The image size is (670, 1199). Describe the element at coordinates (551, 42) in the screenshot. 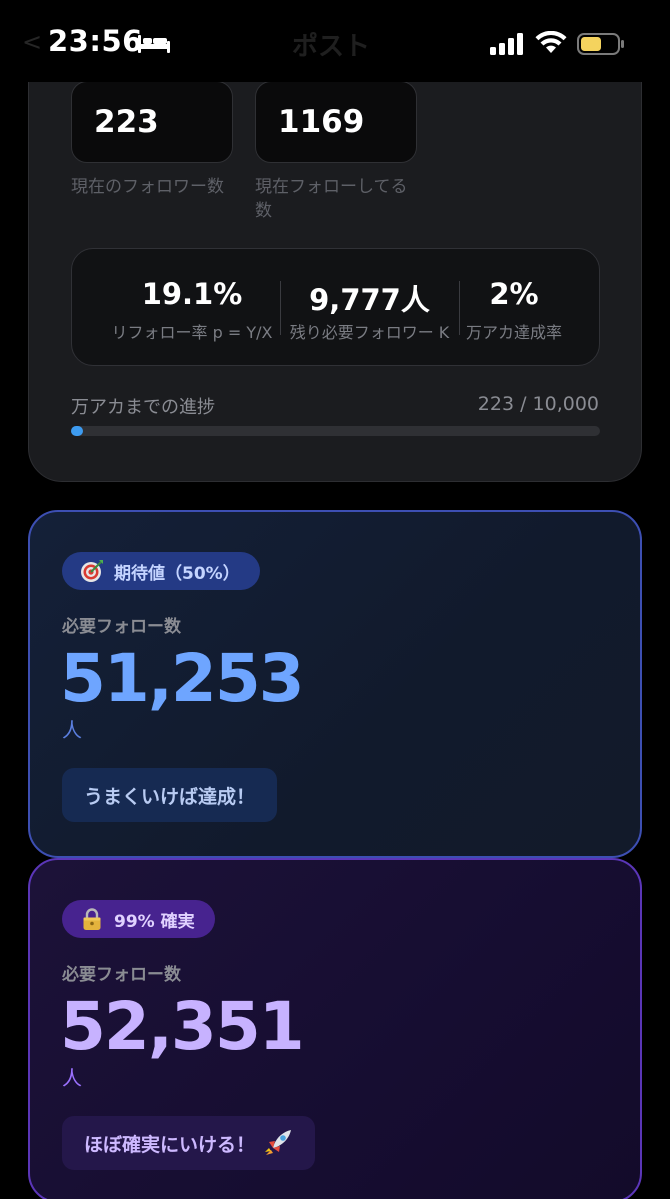

I see `wifi-icon` at that location.